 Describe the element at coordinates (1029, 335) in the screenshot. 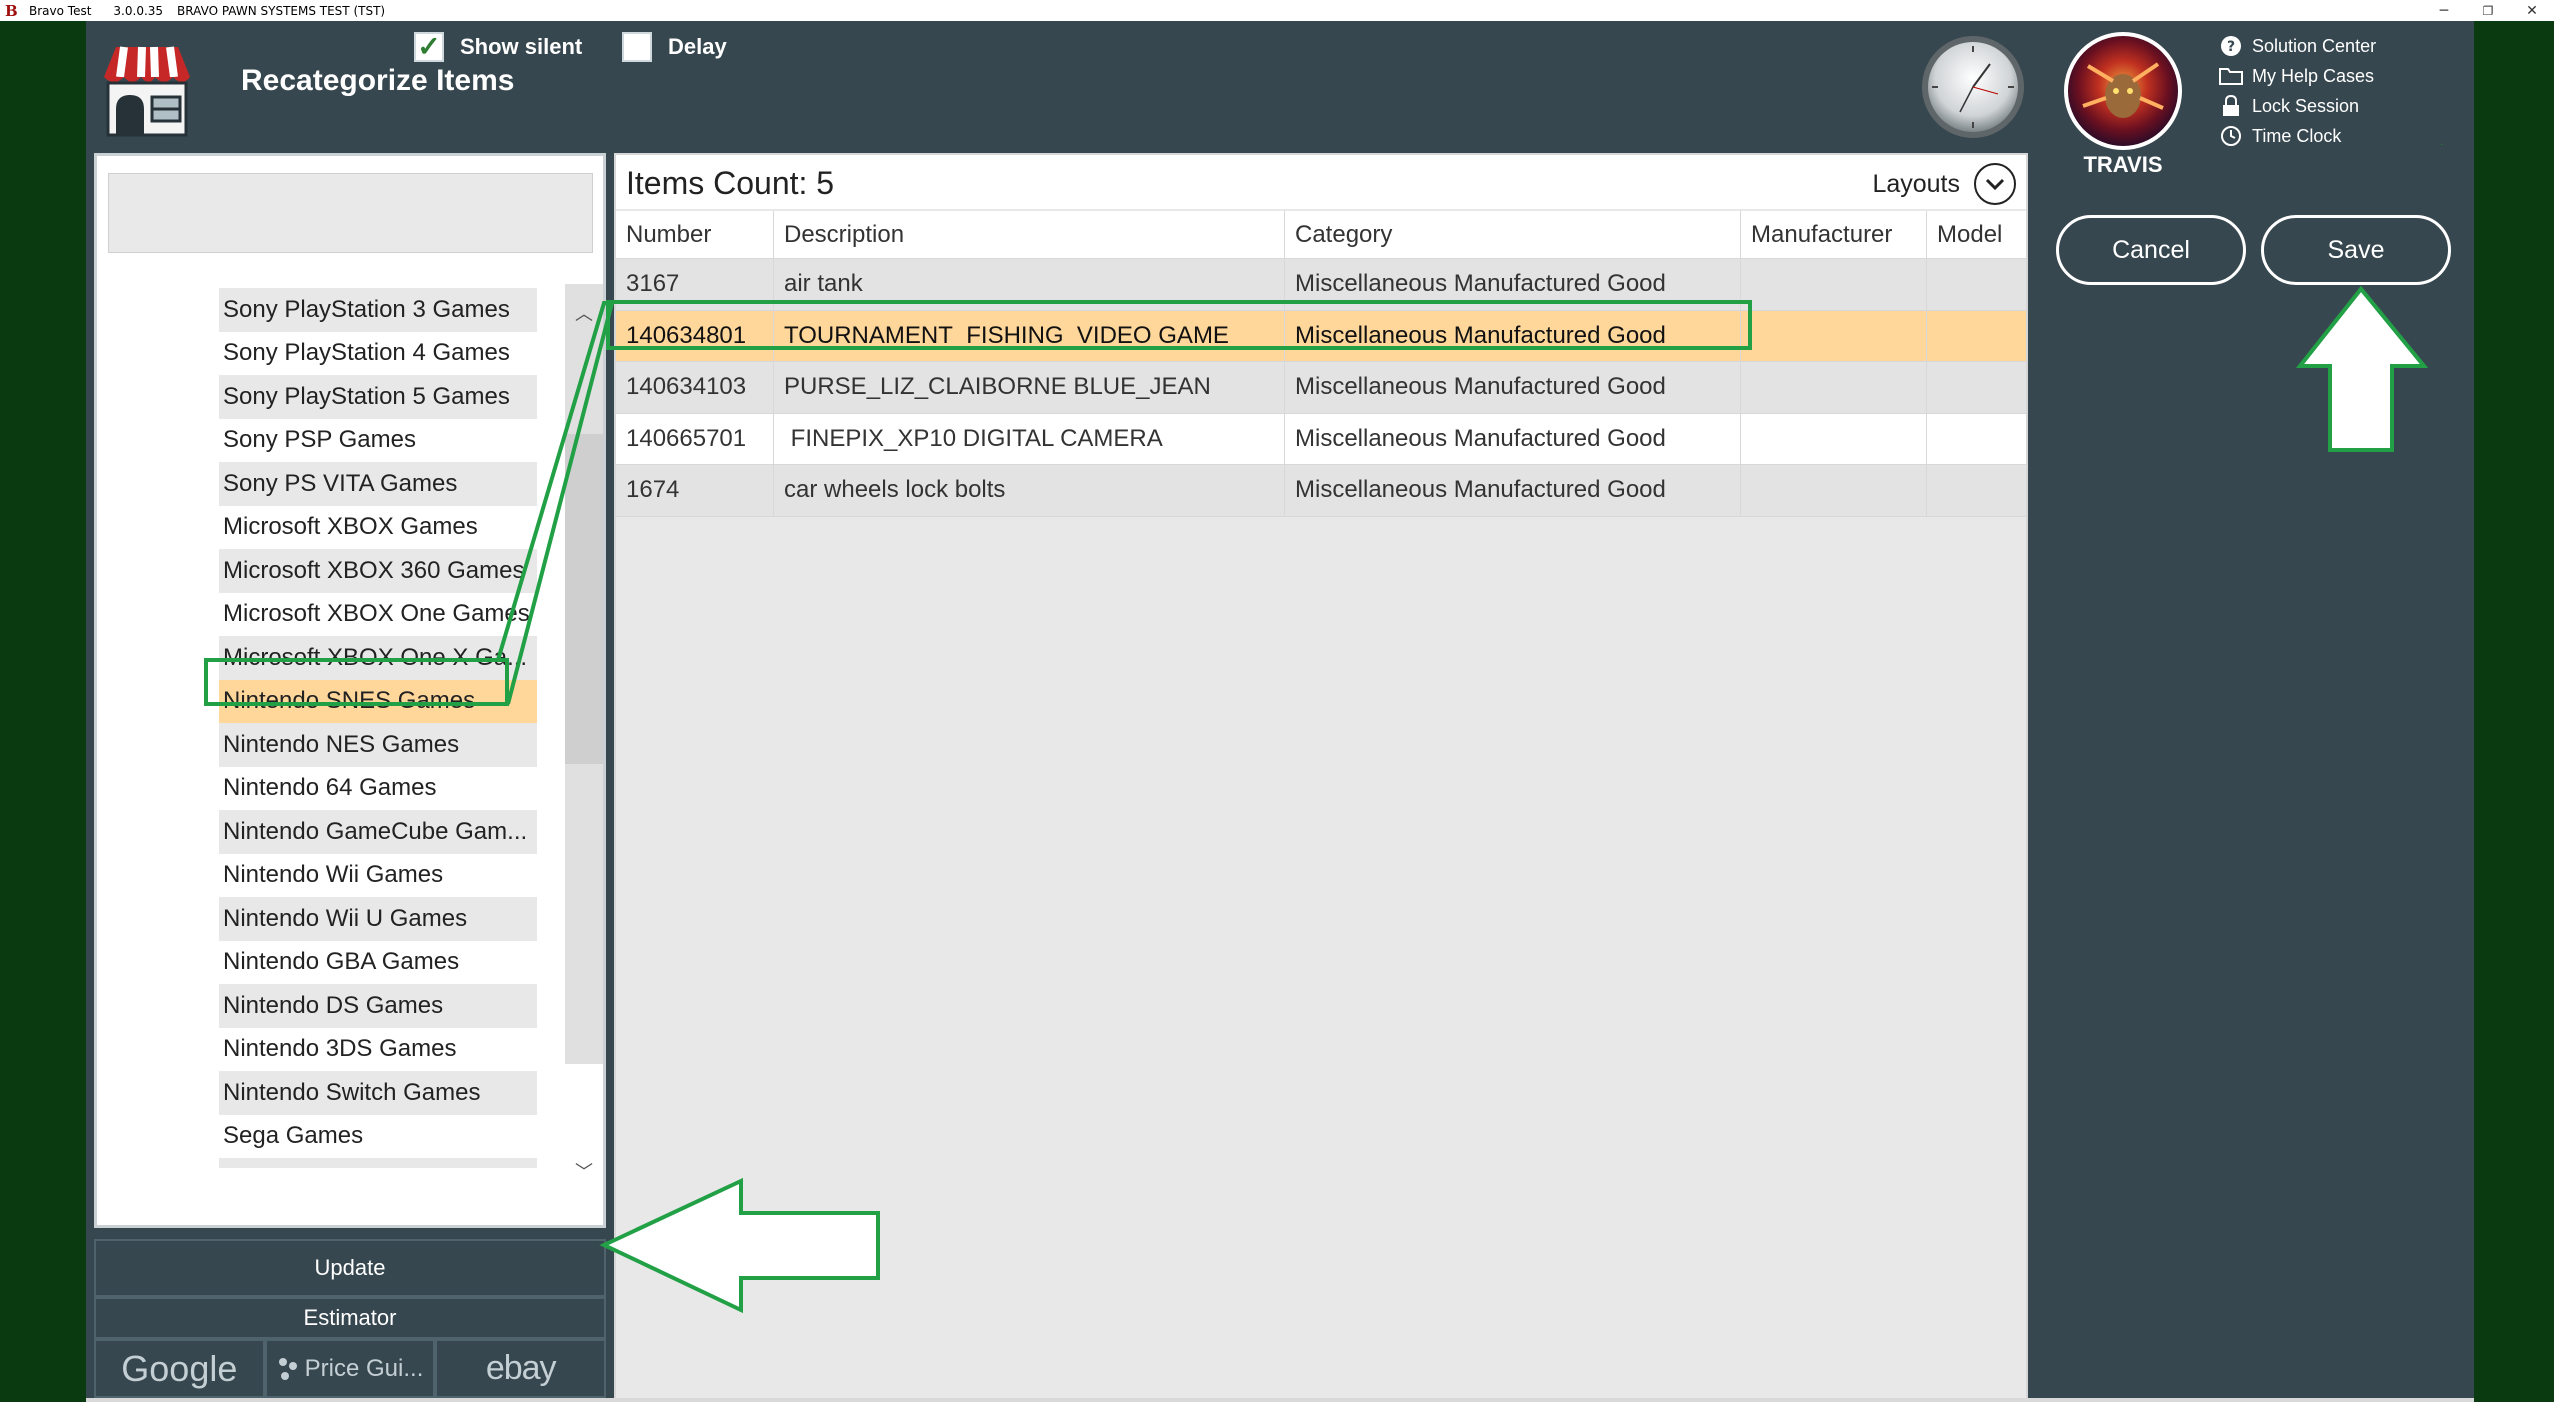

I see `cell-description: TOURNAMENT_FISHING VIDEO GAME` at that location.